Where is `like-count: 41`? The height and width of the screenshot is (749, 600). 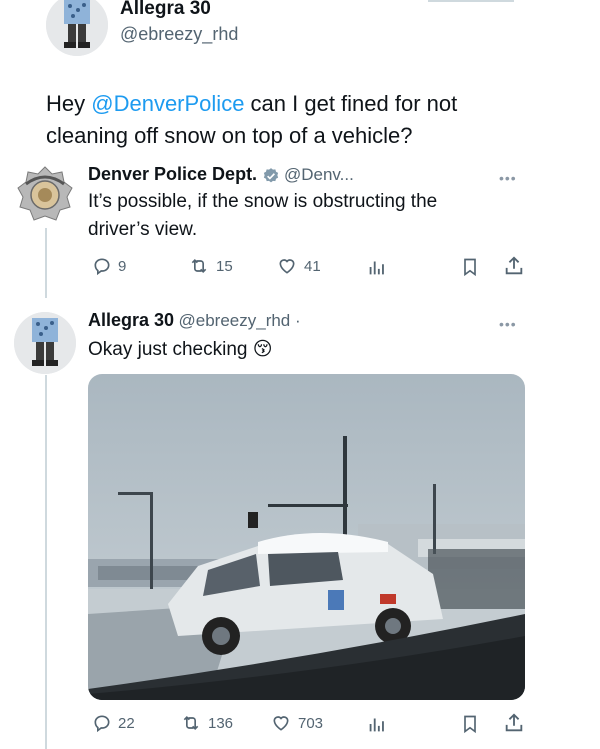
like-count: 41 is located at coordinates (312, 266).